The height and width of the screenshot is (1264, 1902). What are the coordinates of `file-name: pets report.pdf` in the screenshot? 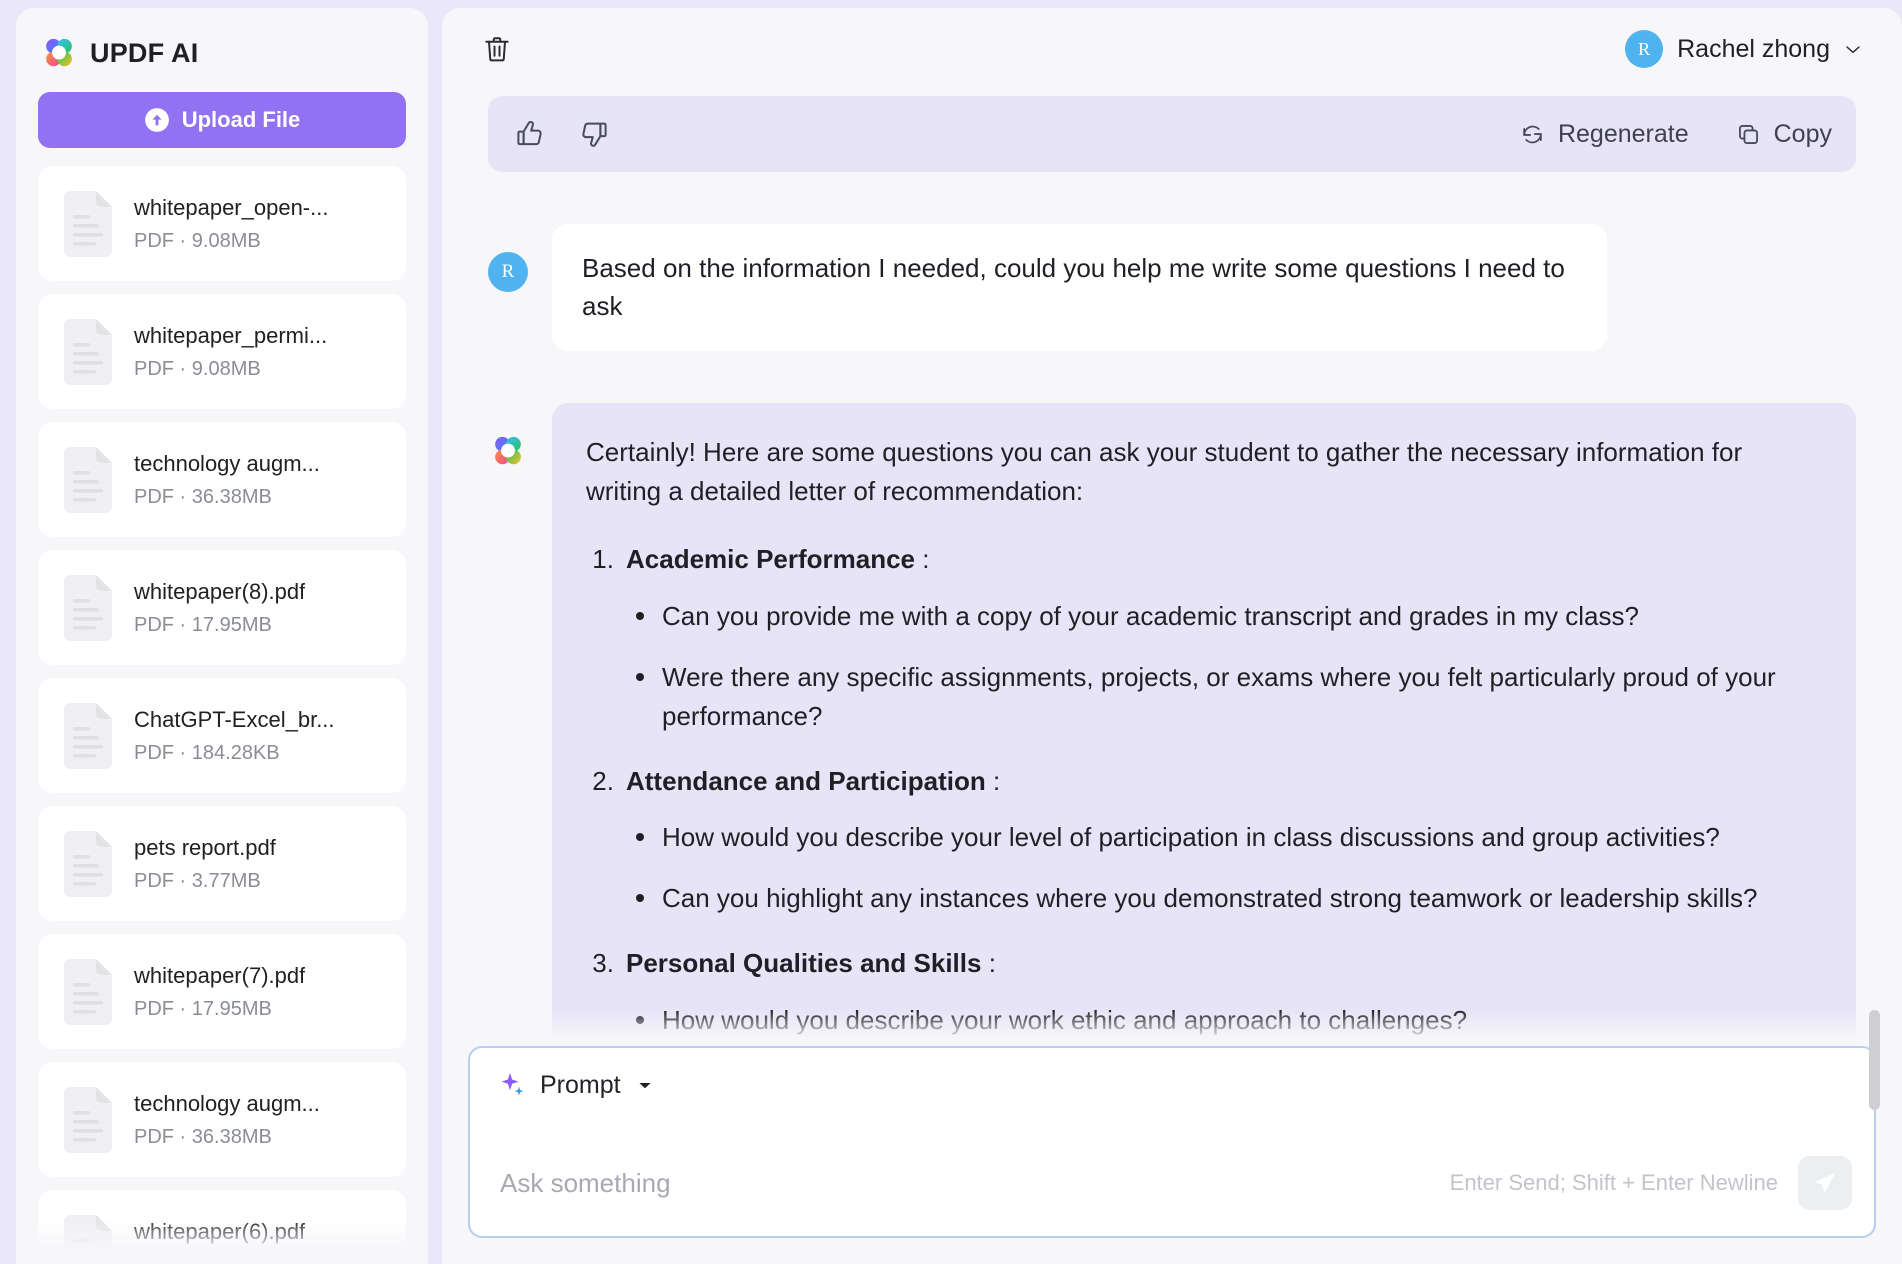 It's located at (205, 847).